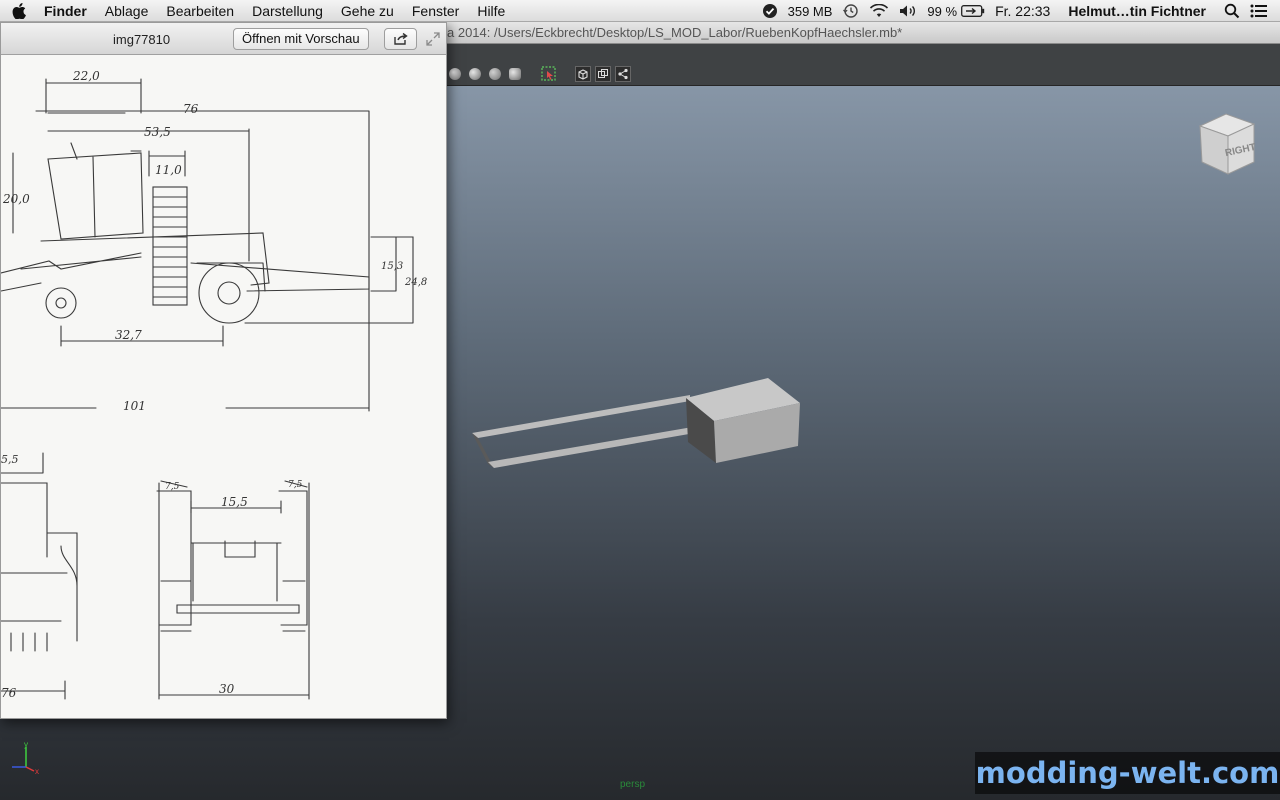 The image size is (1280, 800). Describe the element at coordinates (9, 693) in the screenshot. I see `dim-label-15: 76` at that location.